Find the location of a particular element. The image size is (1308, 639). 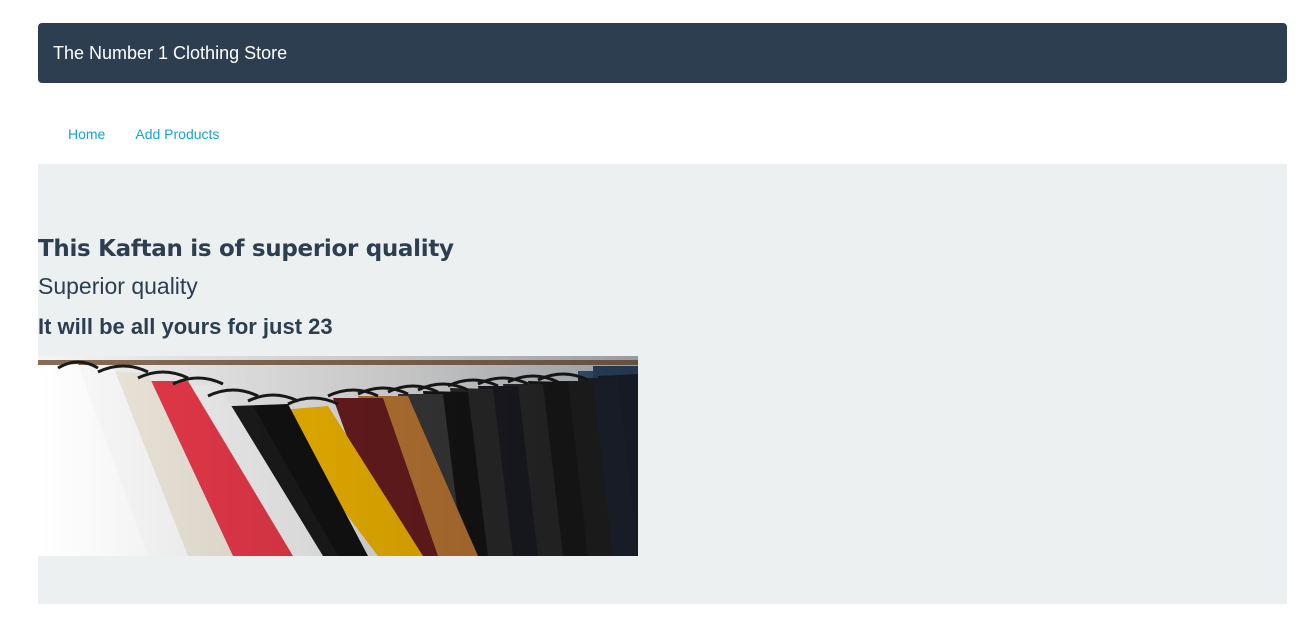

product-price: It will be all yours for just 23 is located at coordinates (185, 326).